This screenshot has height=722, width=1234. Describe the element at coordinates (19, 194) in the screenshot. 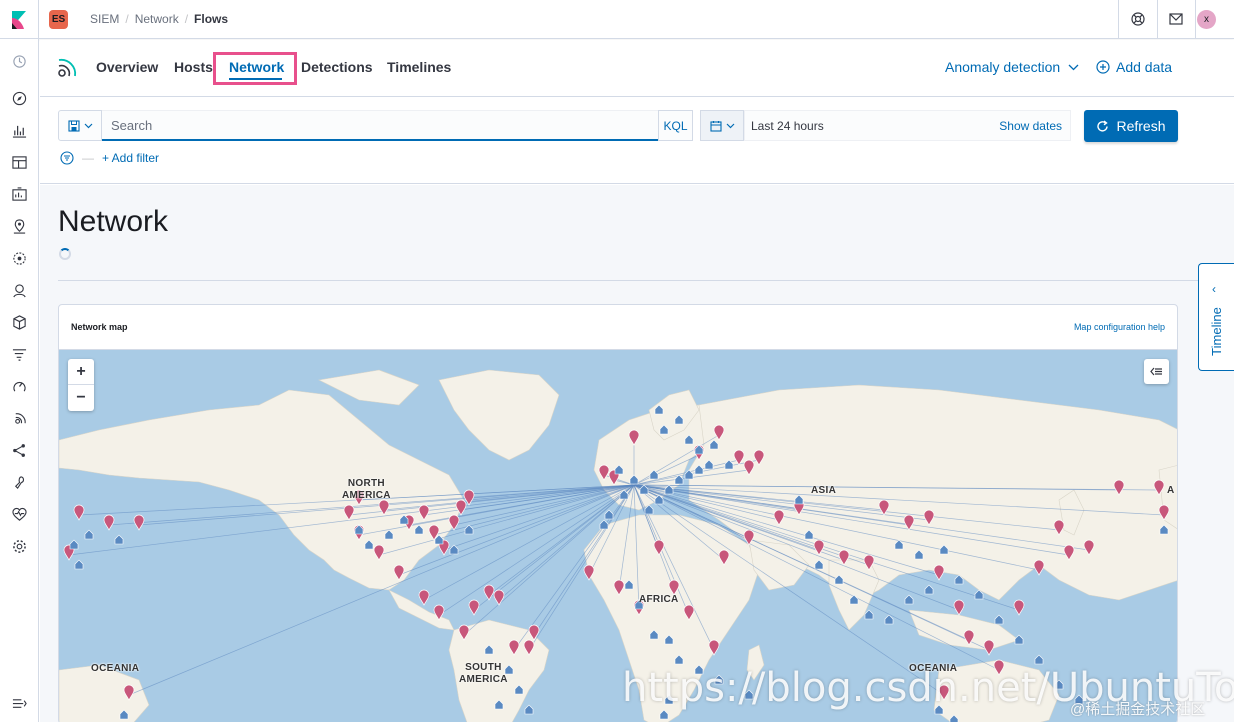

I see `canvas-icon` at that location.